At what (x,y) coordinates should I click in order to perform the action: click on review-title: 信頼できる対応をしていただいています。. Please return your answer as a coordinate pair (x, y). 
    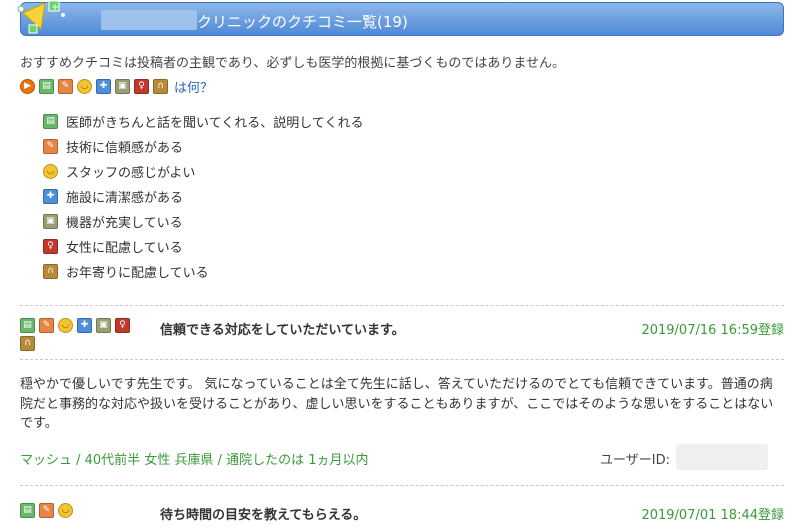
    Looking at the image, I should click on (282, 328).